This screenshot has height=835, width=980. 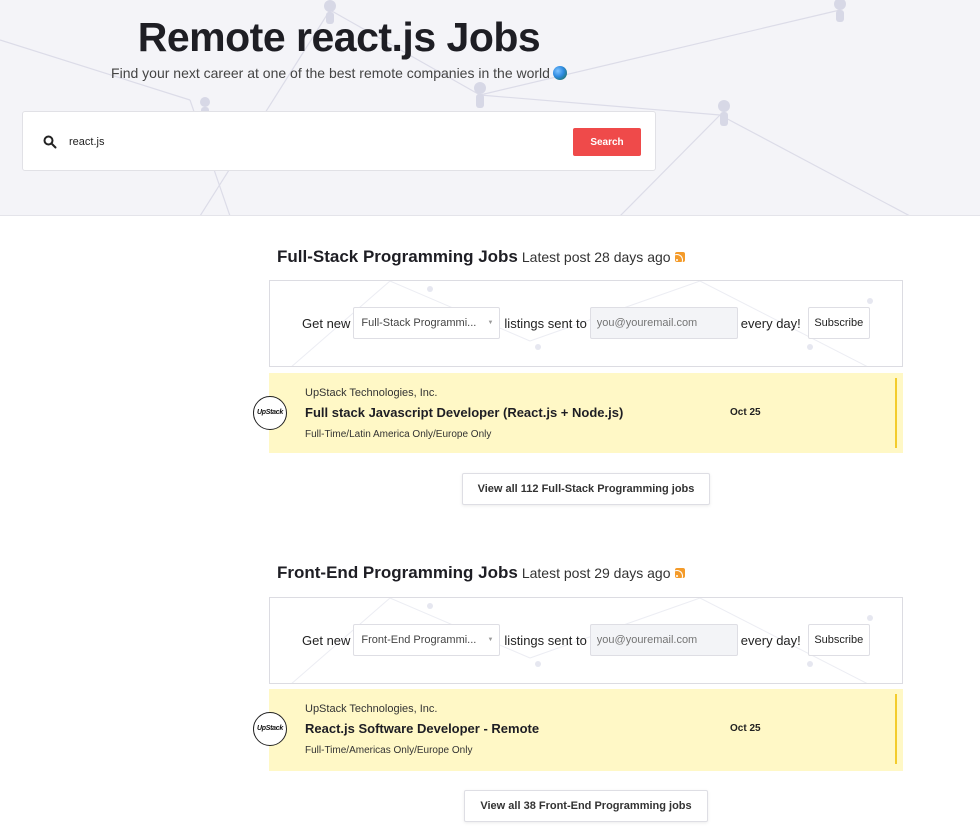 I want to click on section-title: Front-End Programming Jobs, so click(x=397, y=572).